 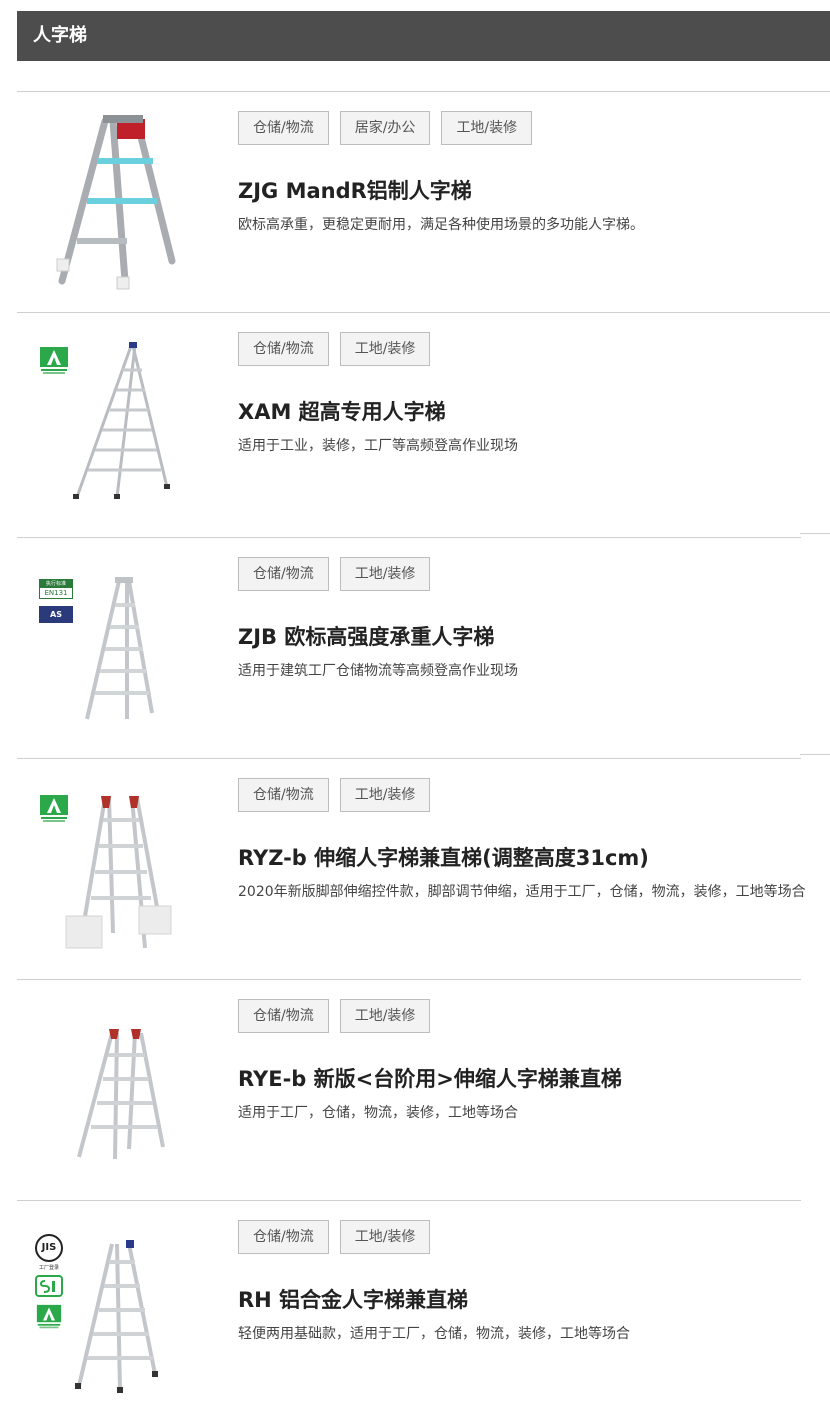 What do you see at coordinates (441, 225) in the screenshot?
I see `product-description: 欧标高承重，更稳定更耐用，满足各种使用场景的多功能人字梯。` at bounding box center [441, 225].